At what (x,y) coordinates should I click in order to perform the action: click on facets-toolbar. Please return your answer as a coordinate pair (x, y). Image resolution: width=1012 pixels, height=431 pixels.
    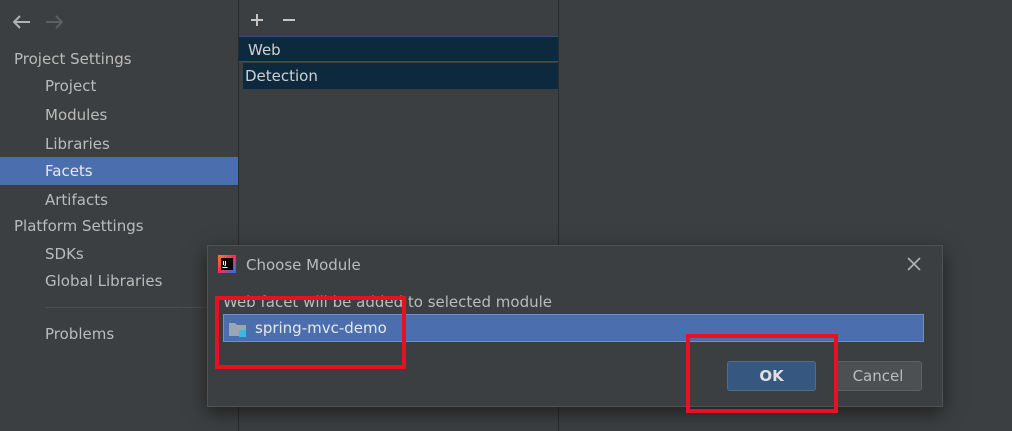
    Looking at the image, I should click on (273, 20).